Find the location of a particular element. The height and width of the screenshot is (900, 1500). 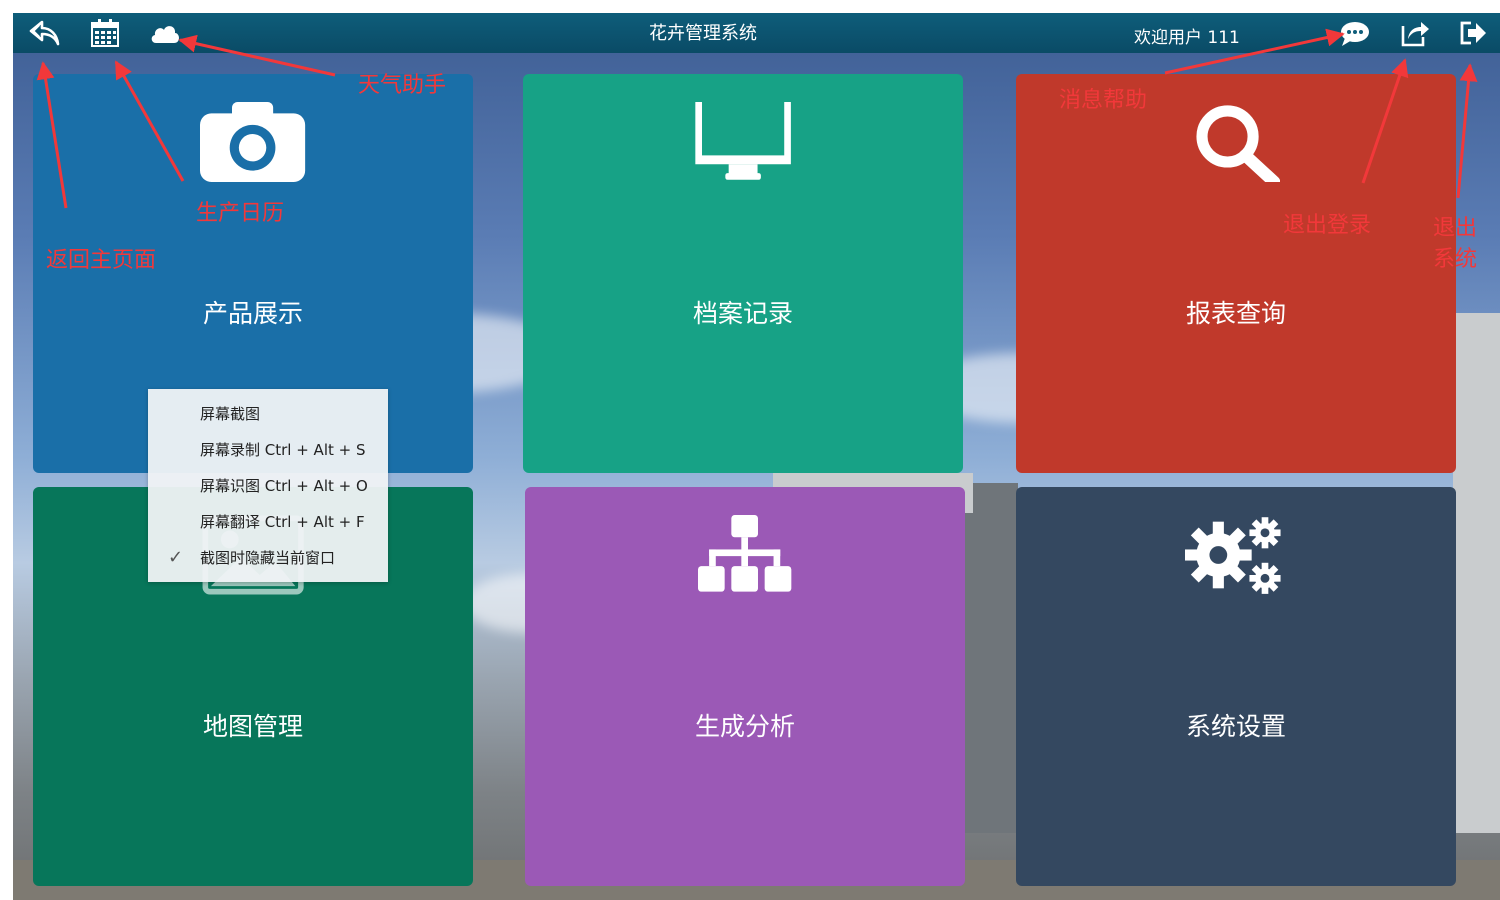

annotation-home: 返回主页面 is located at coordinates (101, 260).